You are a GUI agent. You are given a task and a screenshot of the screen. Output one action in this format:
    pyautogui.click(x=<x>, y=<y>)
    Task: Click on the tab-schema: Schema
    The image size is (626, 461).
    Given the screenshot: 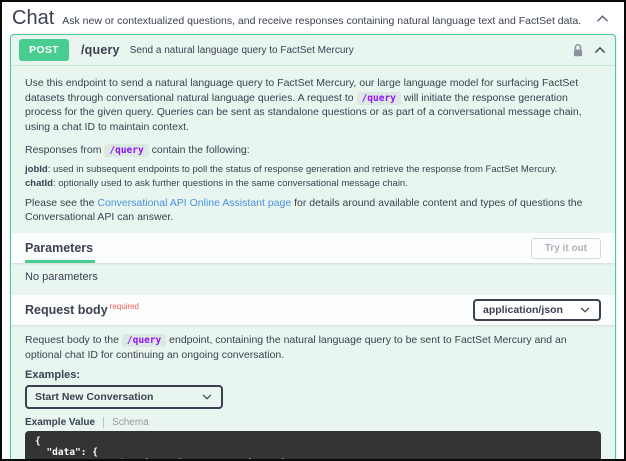 What is the action you would take?
    pyautogui.click(x=130, y=422)
    